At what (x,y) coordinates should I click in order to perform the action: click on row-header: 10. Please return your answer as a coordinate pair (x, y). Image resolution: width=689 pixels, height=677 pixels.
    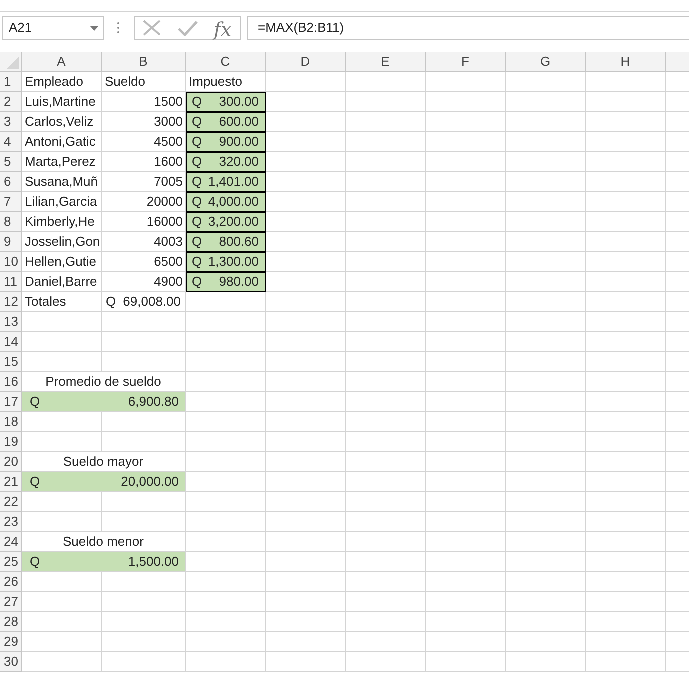
    Looking at the image, I should click on (11, 262).